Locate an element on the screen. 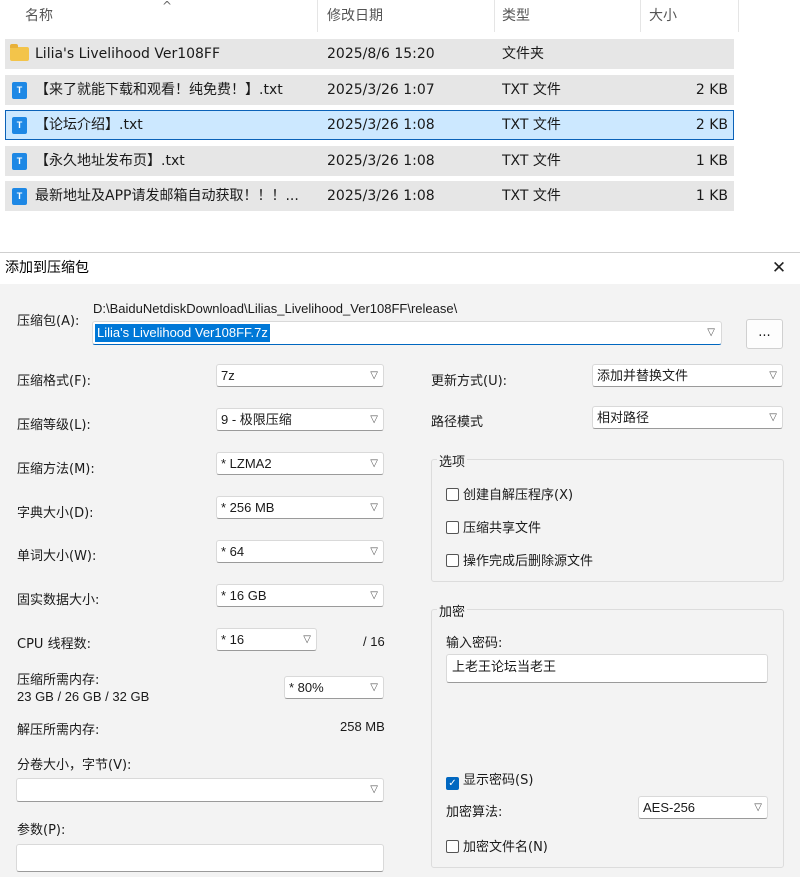  column-header-size: 大小 is located at coordinates (690, 16).